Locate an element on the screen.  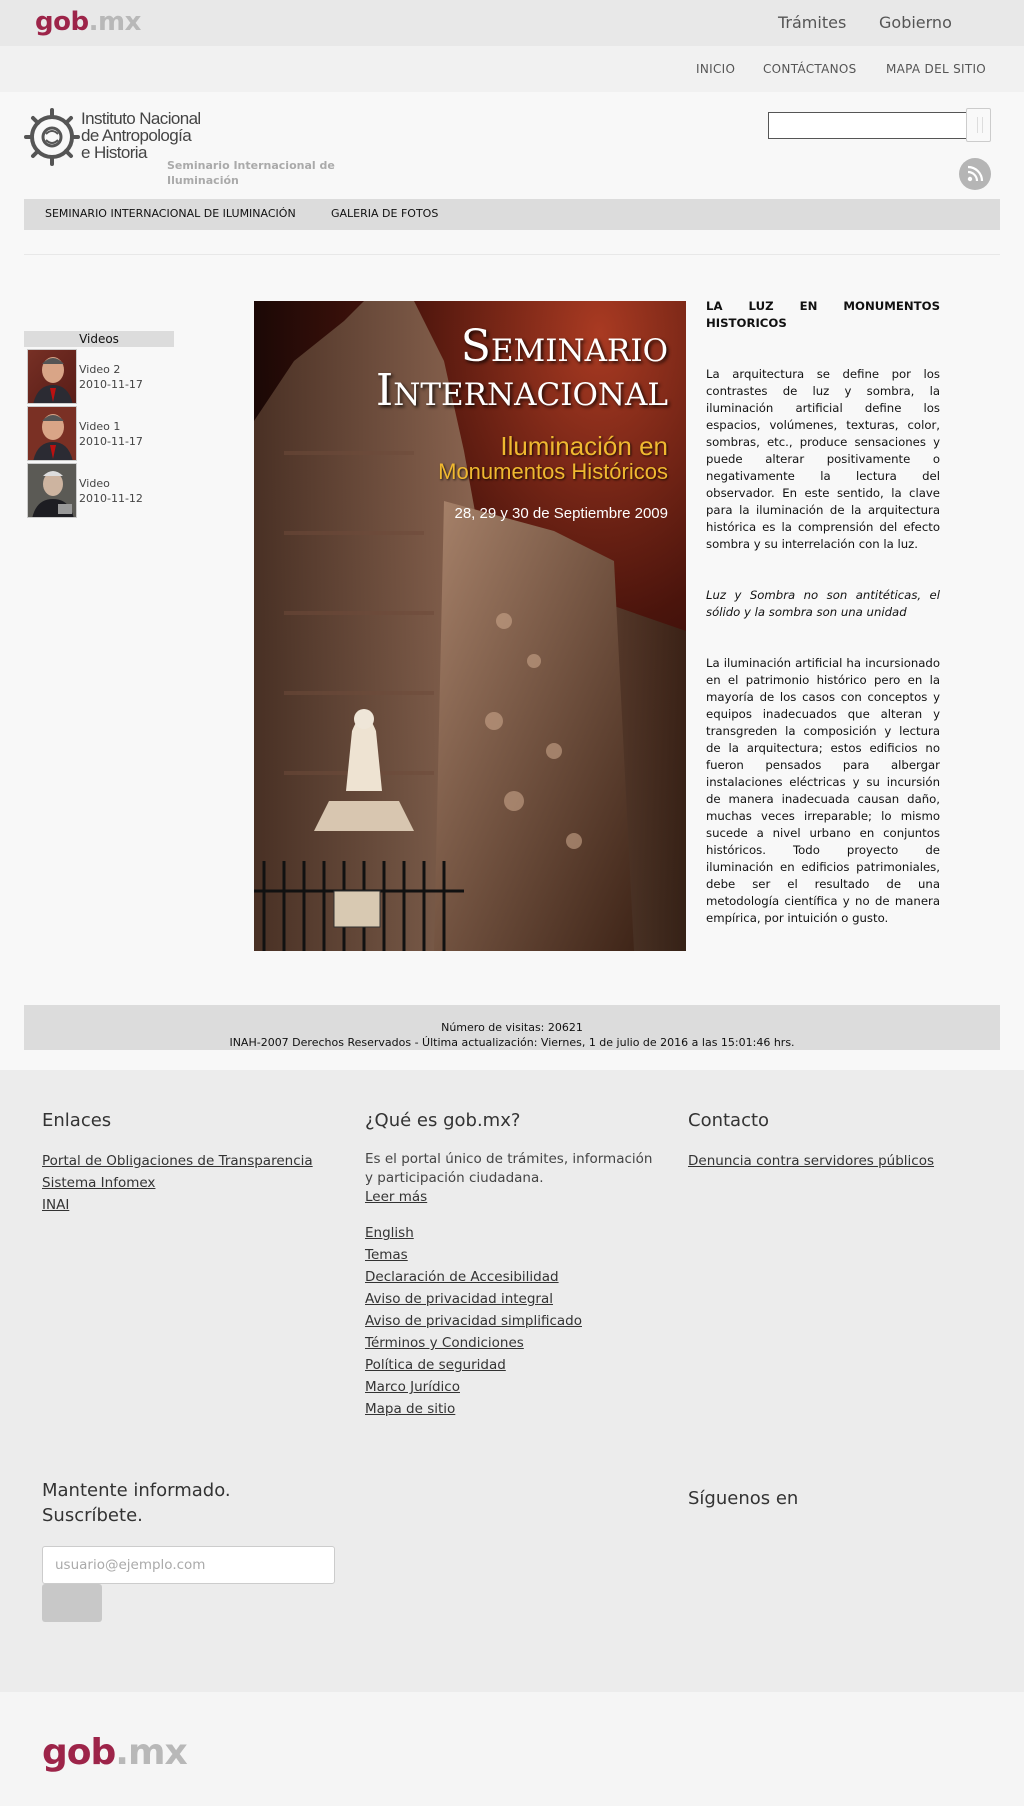
video-title: Video 2 is located at coordinates (99, 369).